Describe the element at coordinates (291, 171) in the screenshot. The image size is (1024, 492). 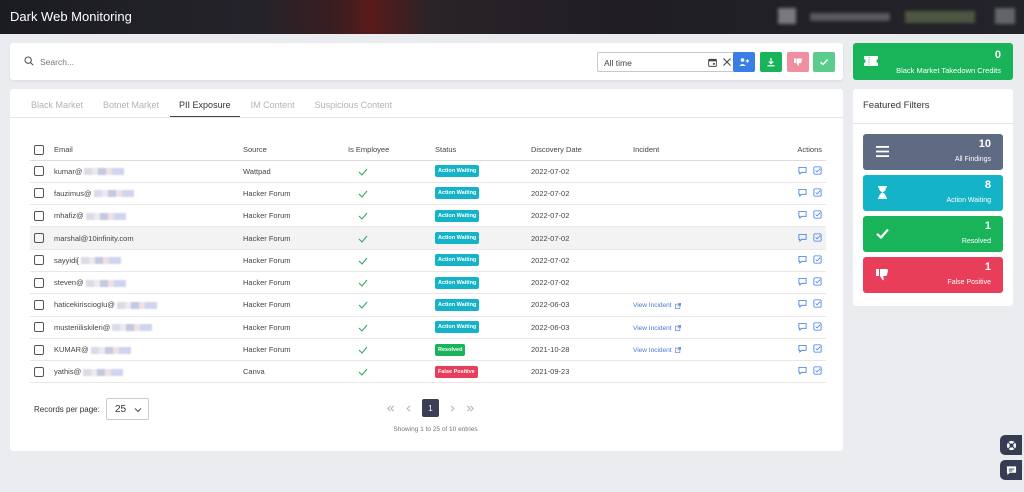
I see `source-cell: Wattpad` at that location.